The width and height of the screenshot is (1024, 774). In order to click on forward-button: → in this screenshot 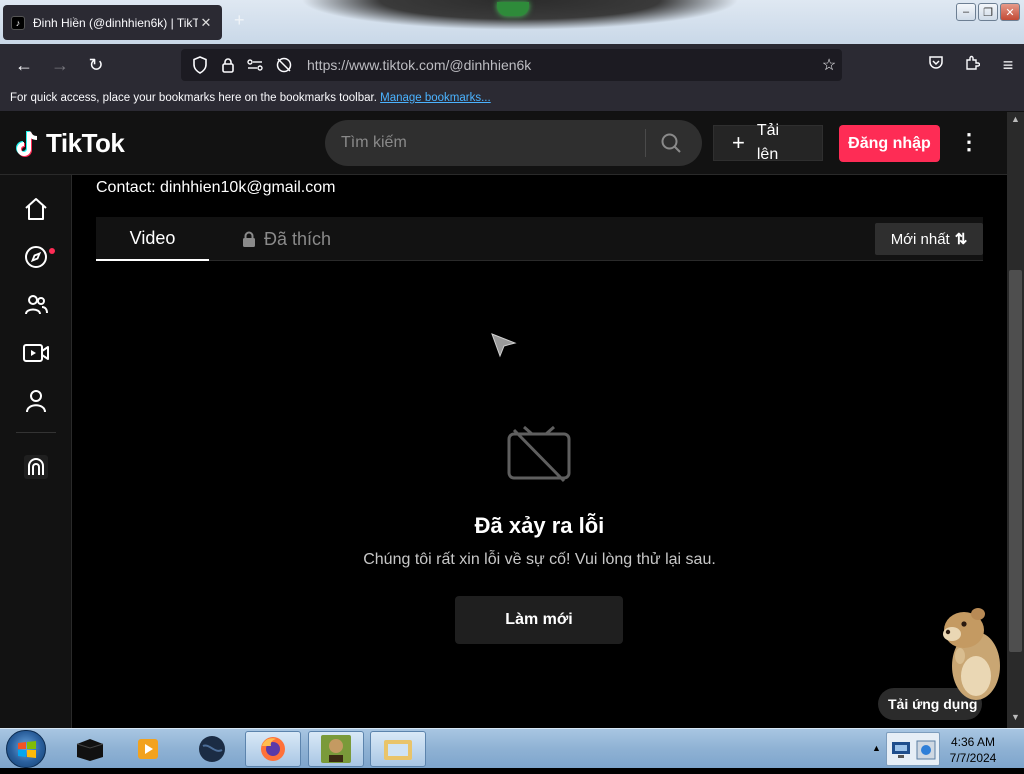, I will do `click(60, 66)`.